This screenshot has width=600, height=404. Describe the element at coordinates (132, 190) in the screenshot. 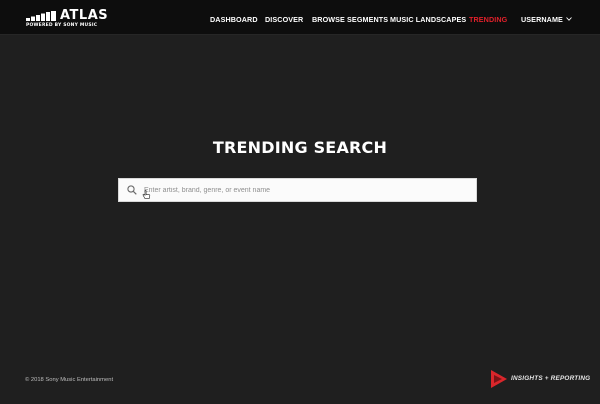

I see `search-icon` at that location.